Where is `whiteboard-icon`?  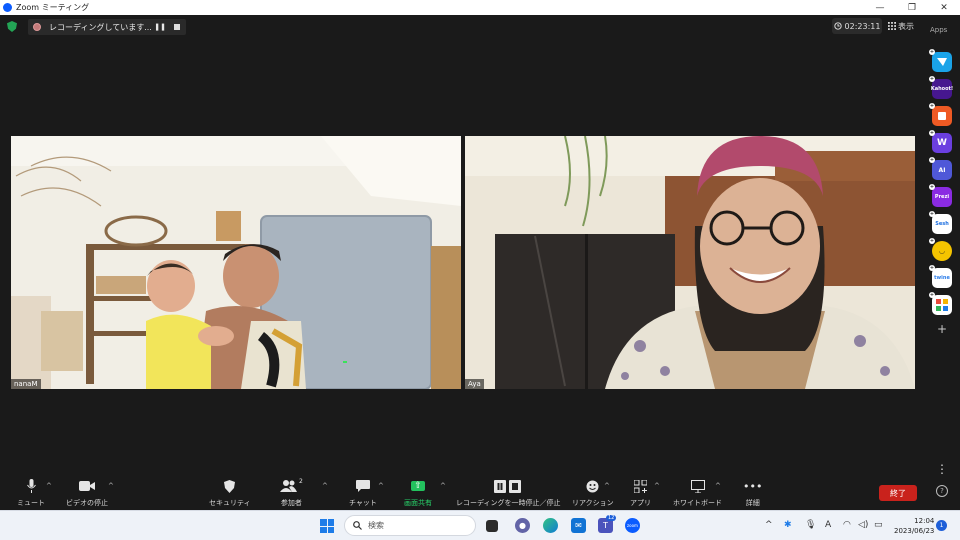
whiteboard-icon is located at coordinates (697, 486).